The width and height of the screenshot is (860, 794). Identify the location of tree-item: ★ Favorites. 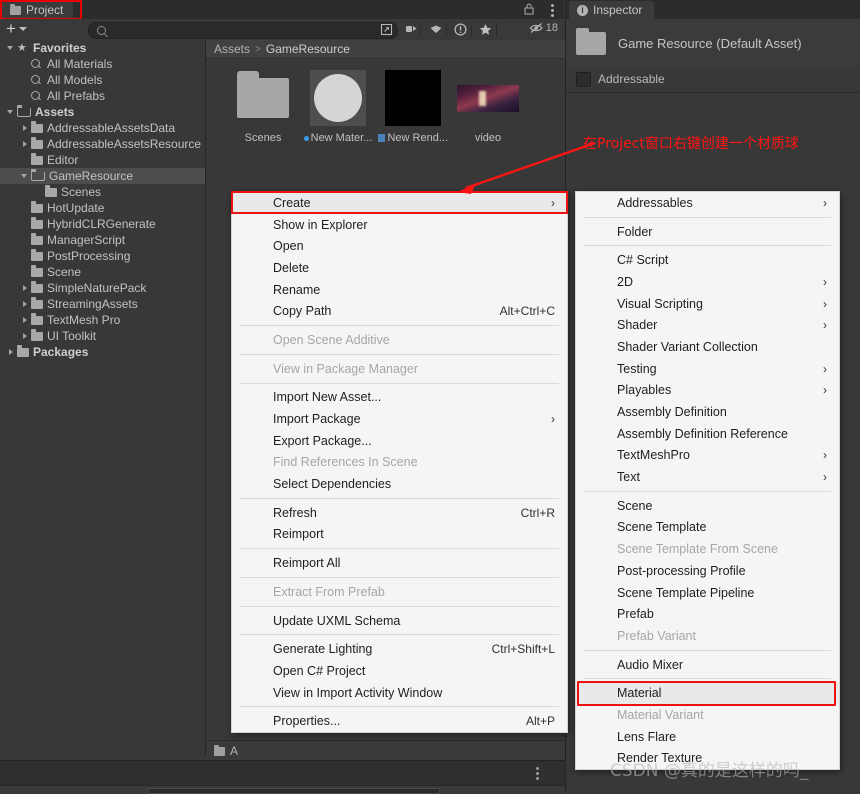
(102, 48).